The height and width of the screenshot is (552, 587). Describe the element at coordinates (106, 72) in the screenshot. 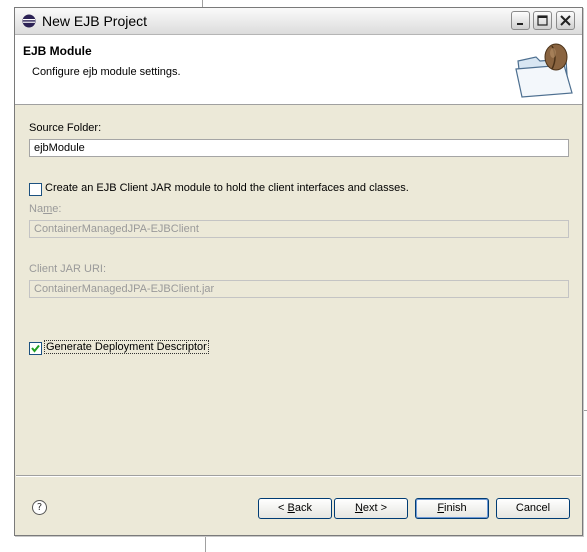

I see `page-description: Configure ejb module settings.` at that location.